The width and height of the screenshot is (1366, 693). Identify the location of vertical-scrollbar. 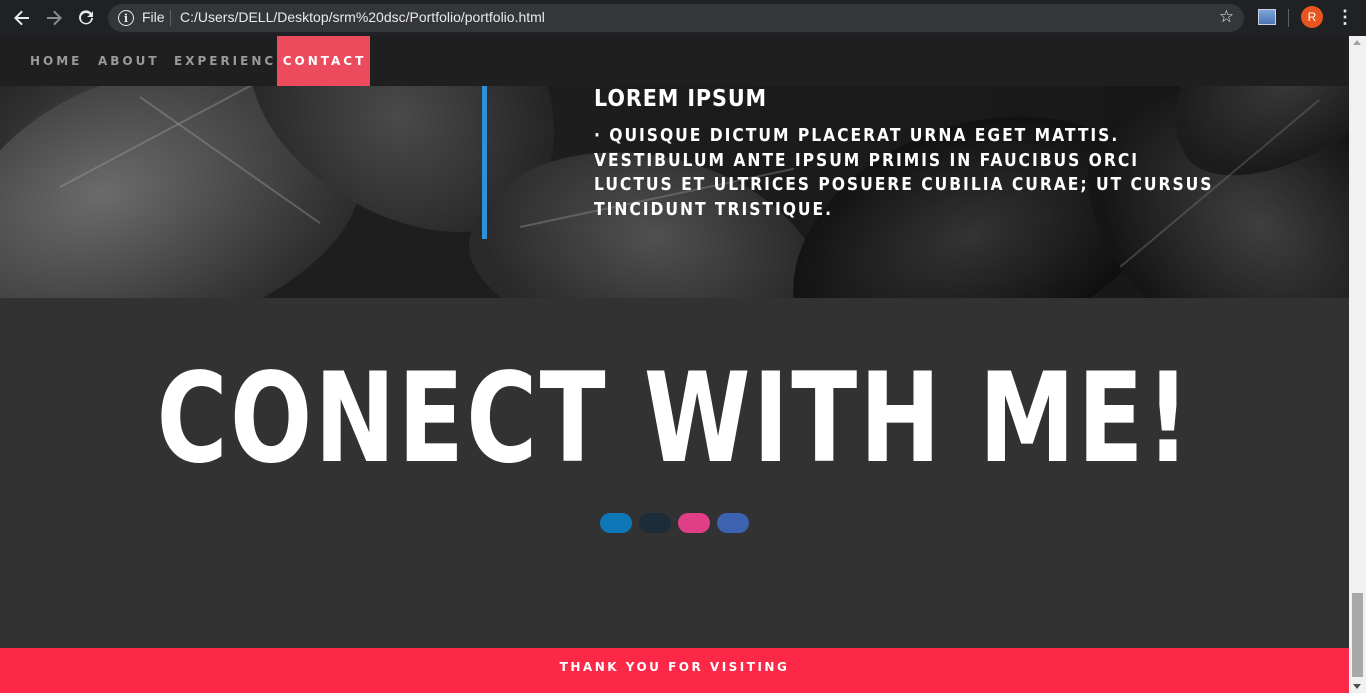
(1357, 364).